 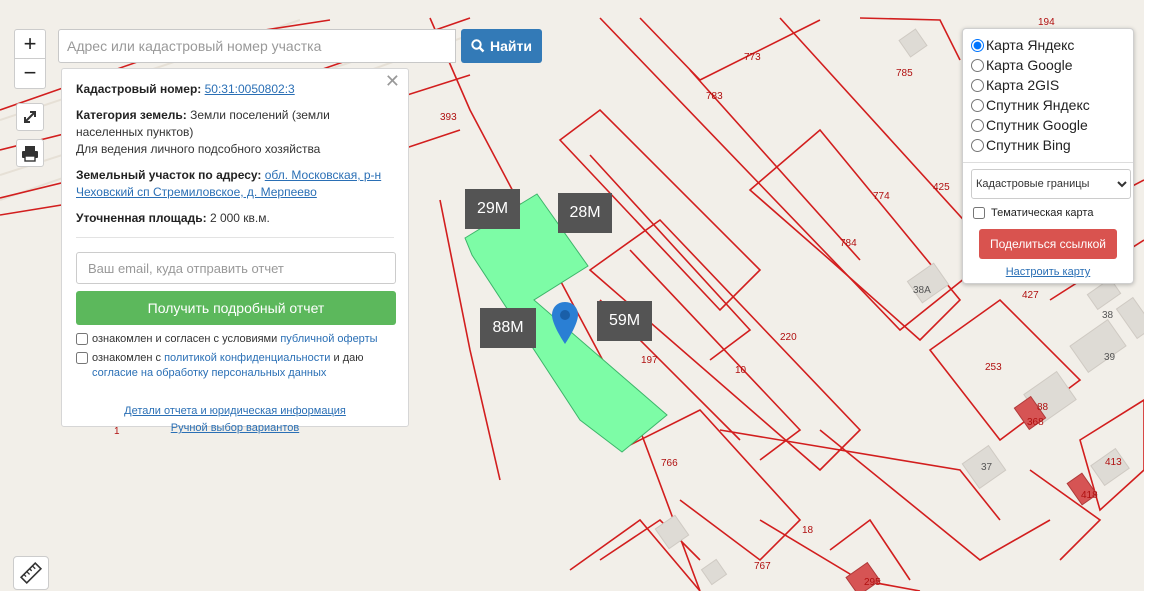 What do you see at coordinates (1046, 22) in the screenshot?
I see `parcel-number-label: 194` at bounding box center [1046, 22].